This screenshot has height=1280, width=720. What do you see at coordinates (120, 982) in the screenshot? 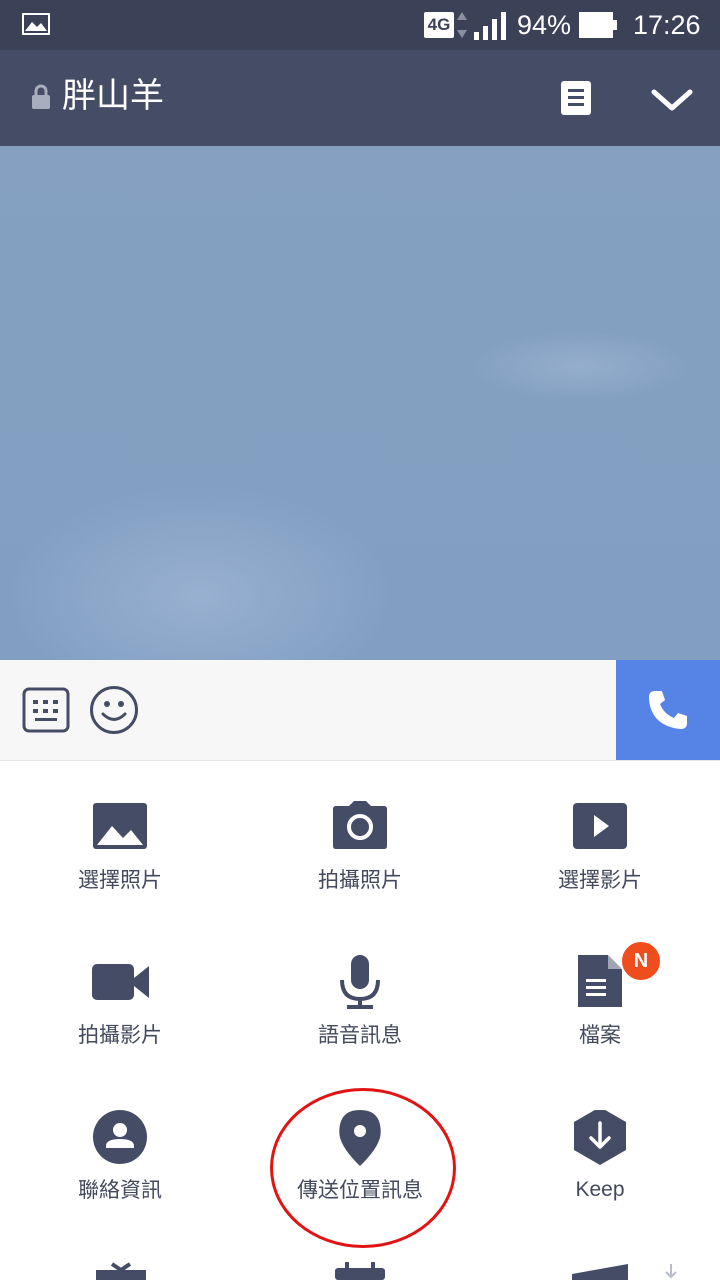
I see `video-camera-icon` at bounding box center [120, 982].